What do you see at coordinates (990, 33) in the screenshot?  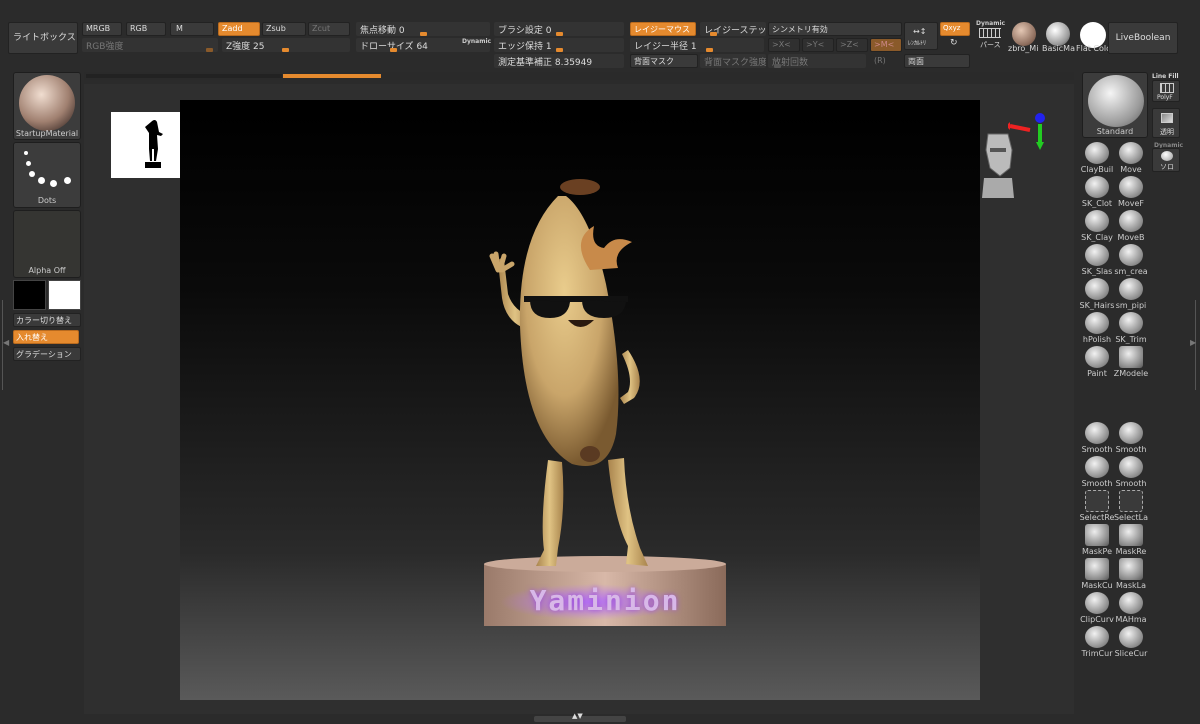 I see `grid-icon` at bounding box center [990, 33].